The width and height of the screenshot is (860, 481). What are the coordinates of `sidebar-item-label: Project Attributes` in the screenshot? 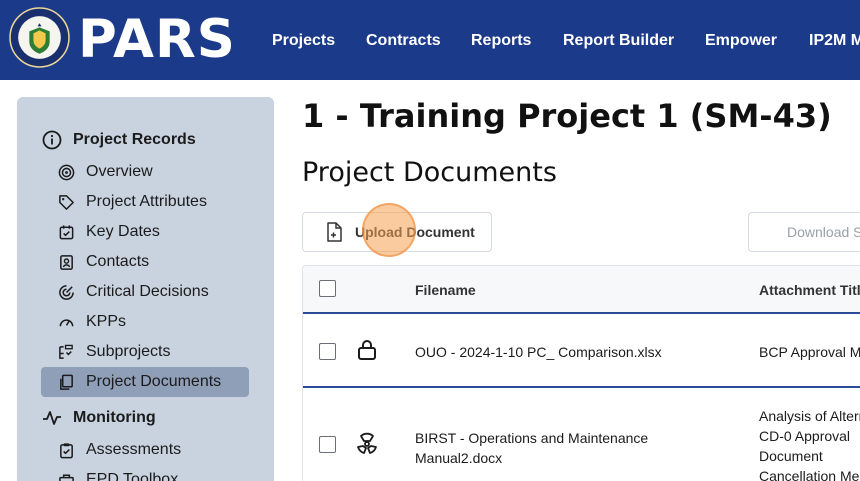 It's located at (146, 201).